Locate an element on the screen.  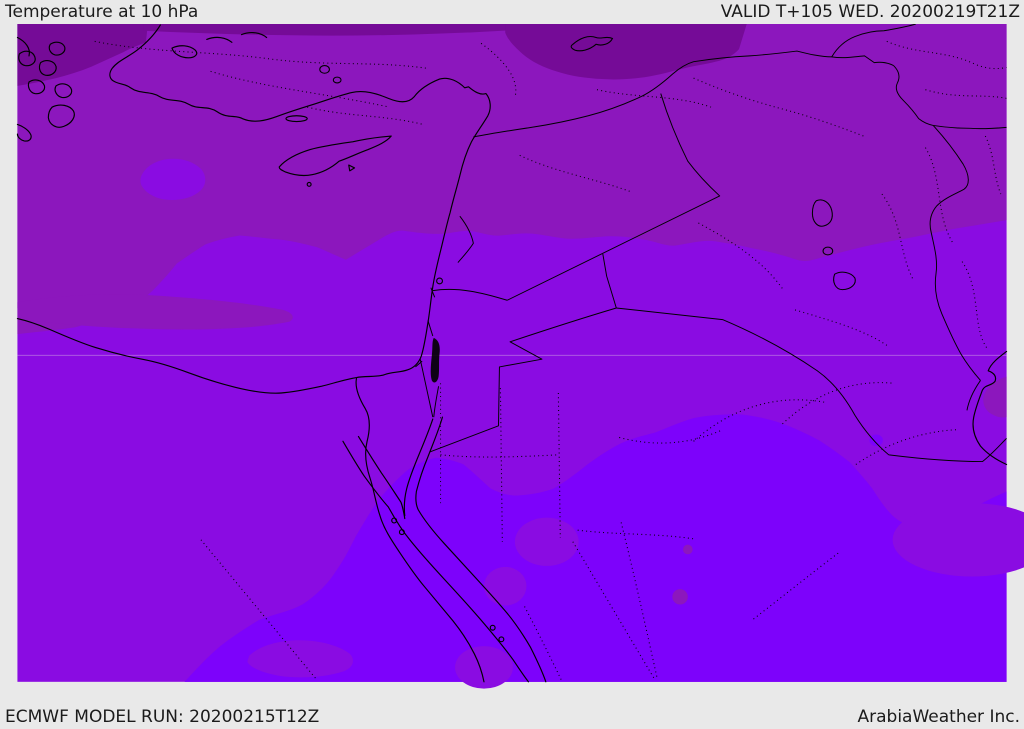
map-title: Temperature at 10 hPa is located at coordinates (102, 12).